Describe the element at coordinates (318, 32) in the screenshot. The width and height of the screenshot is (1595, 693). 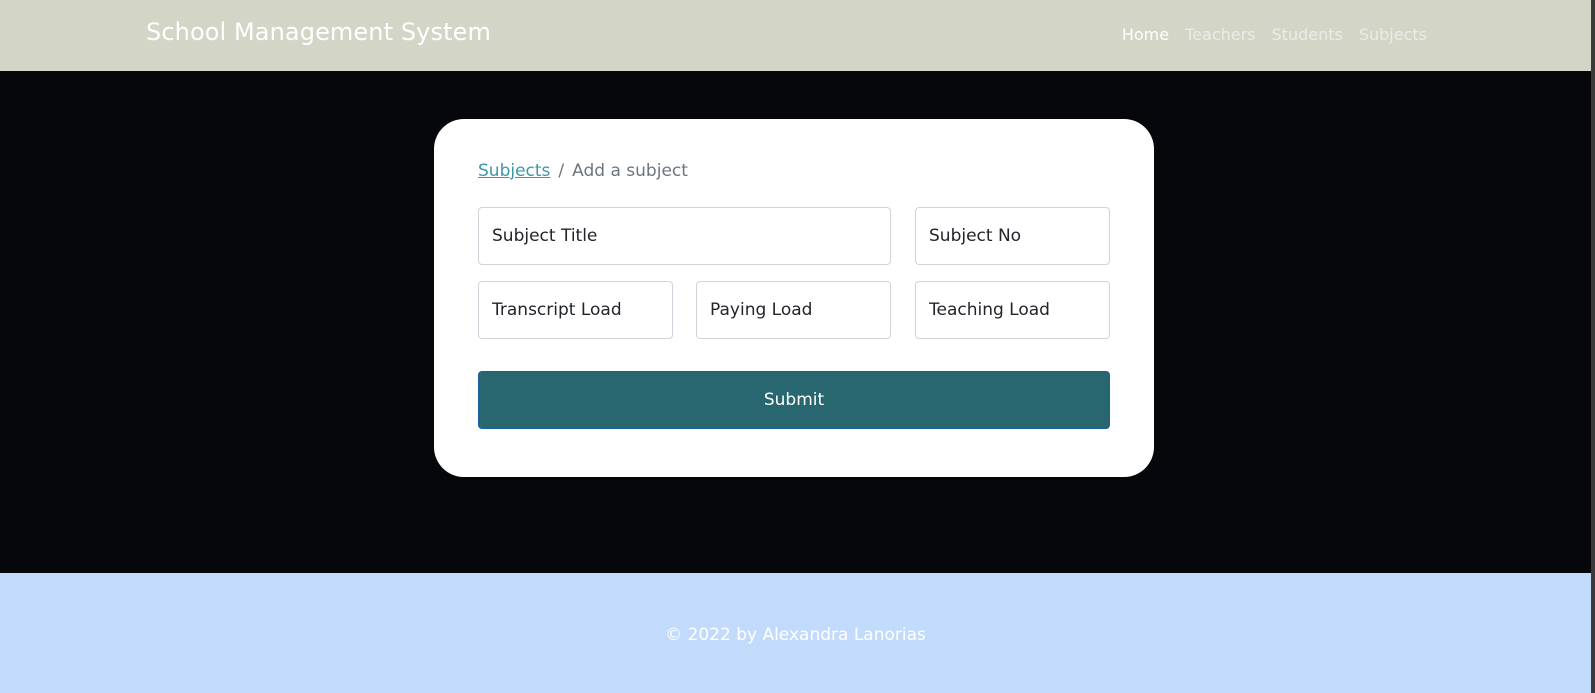
I see `brand-title: School Management System` at that location.